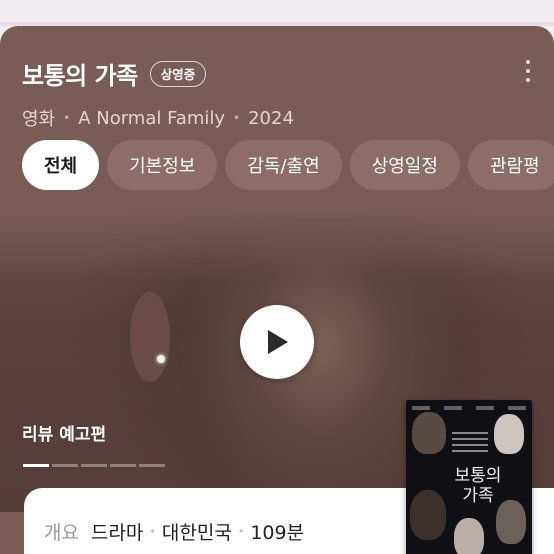  I want to click on tab-bar: 전체 기본정보 감독/출연 상영일정 관람평, so click(288, 165).